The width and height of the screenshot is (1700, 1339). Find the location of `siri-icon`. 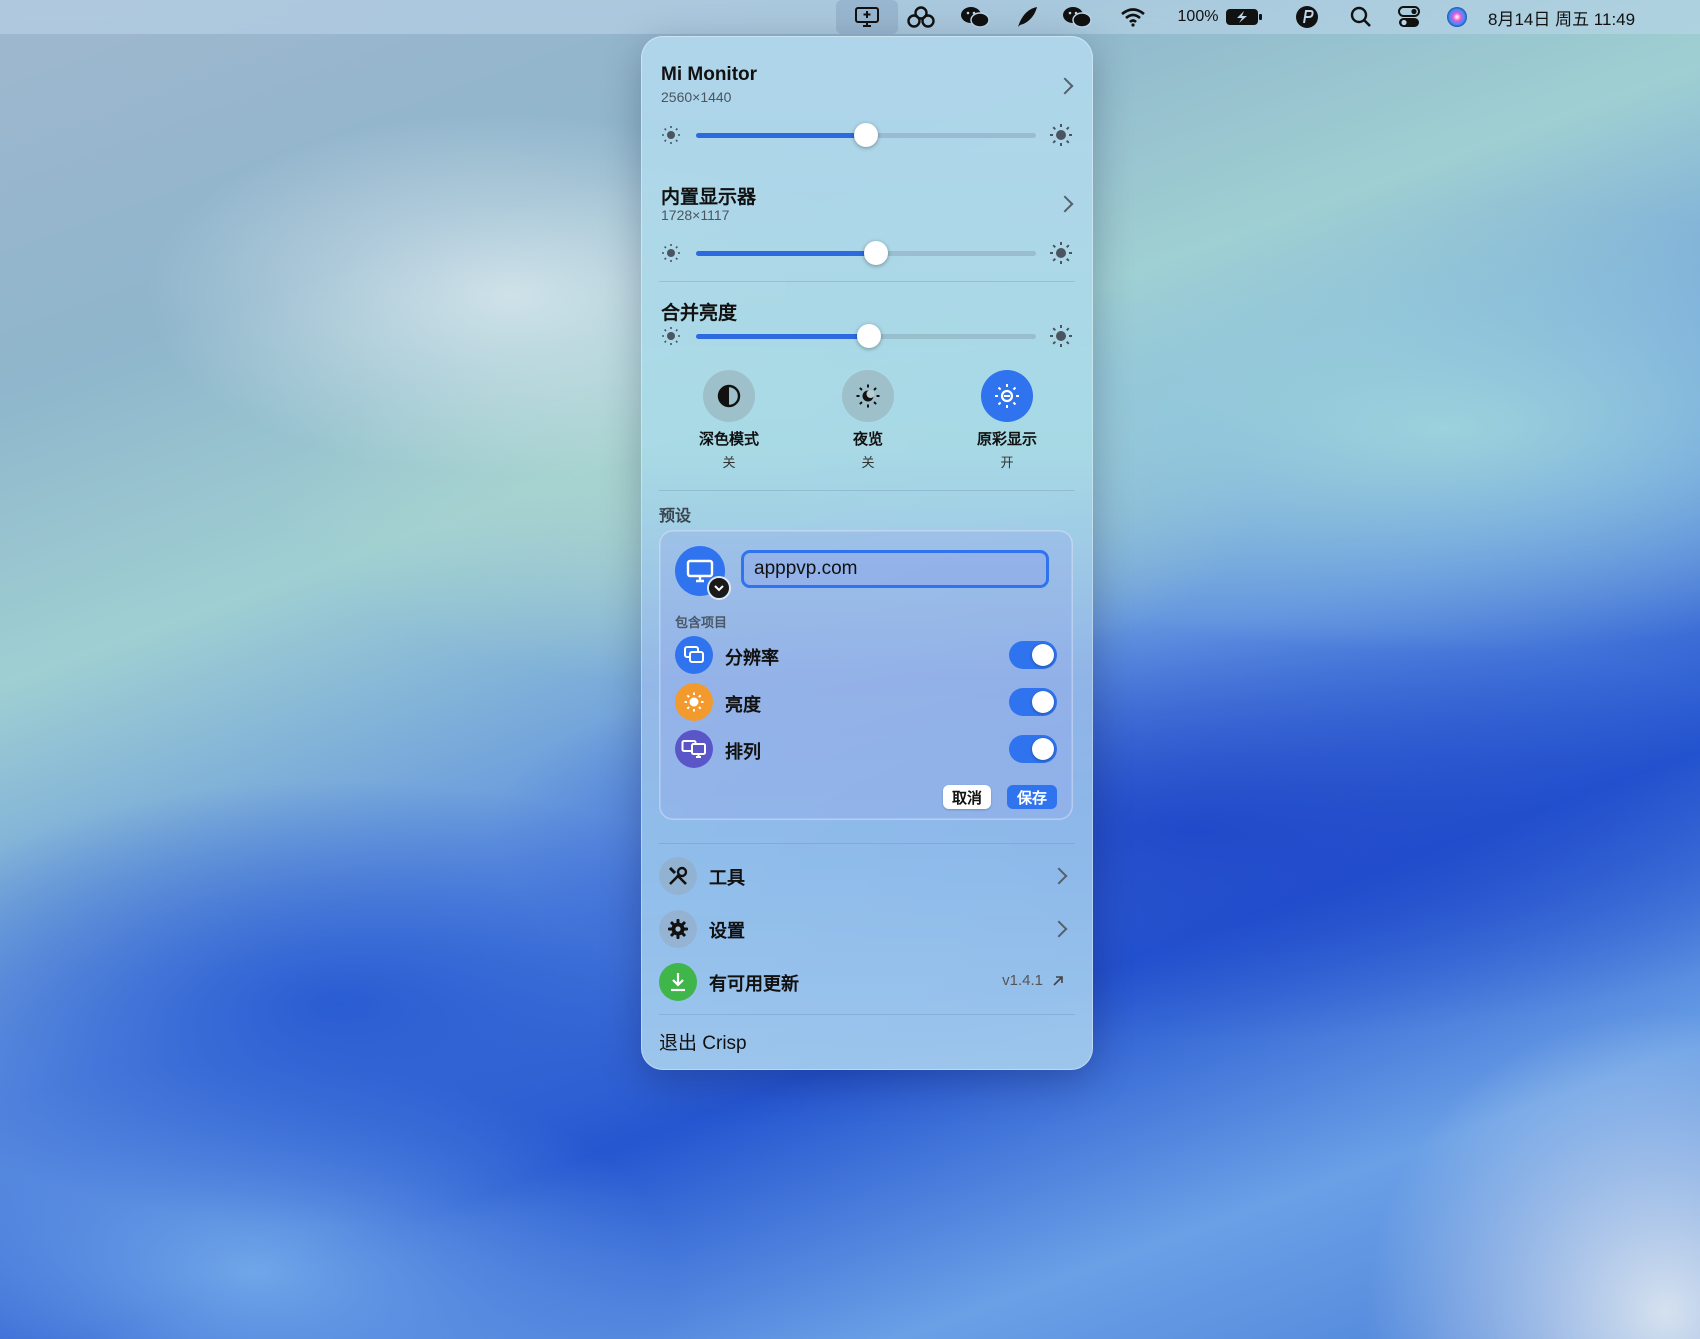

siri-icon is located at coordinates (1457, 17).